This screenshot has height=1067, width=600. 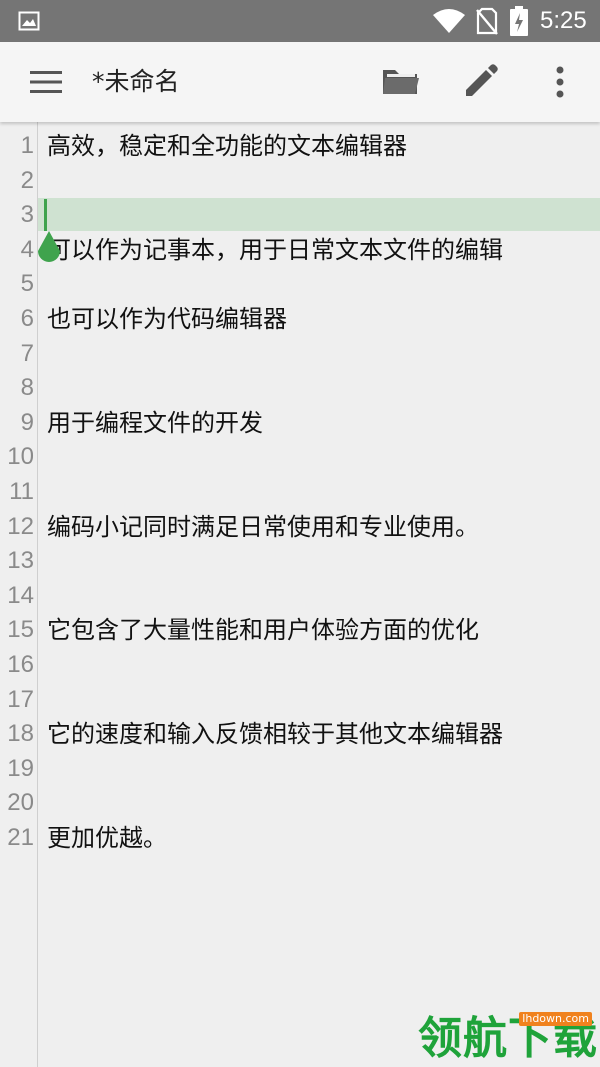 What do you see at coordinates (263, 630) in the screenshot?
I see `line-text: 它包含了大量性能和用户体验方面的优化` at bounding box center [263, 630].